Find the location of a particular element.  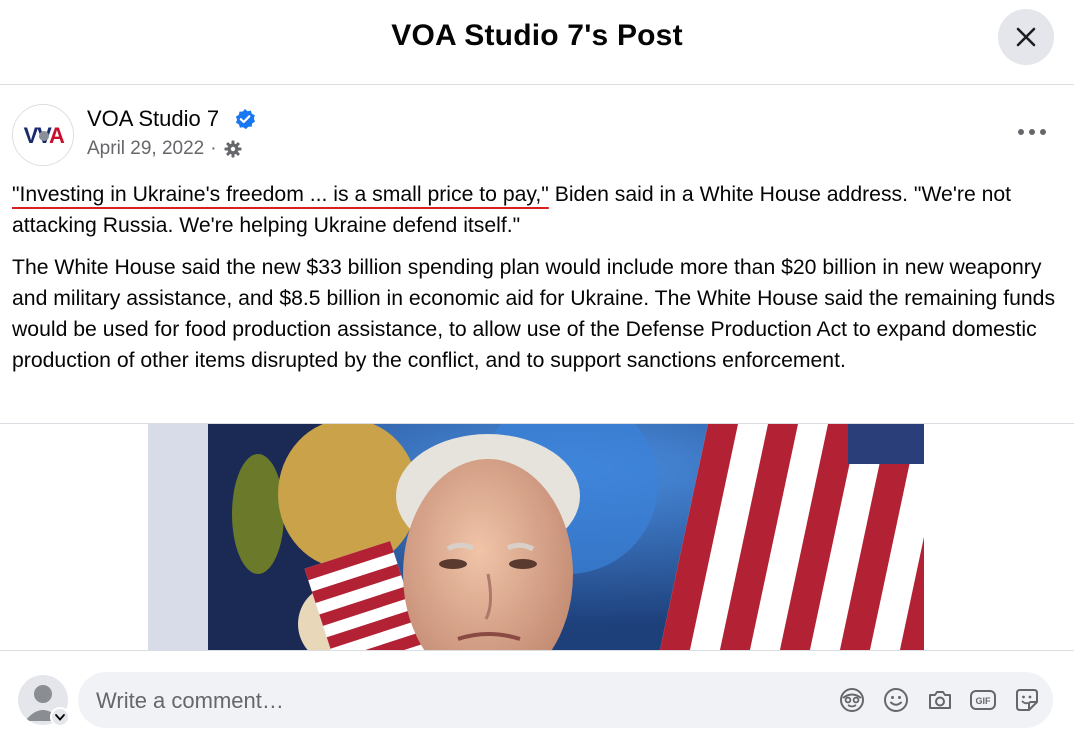

sticker-icon is located at coordinates (1027, 700).